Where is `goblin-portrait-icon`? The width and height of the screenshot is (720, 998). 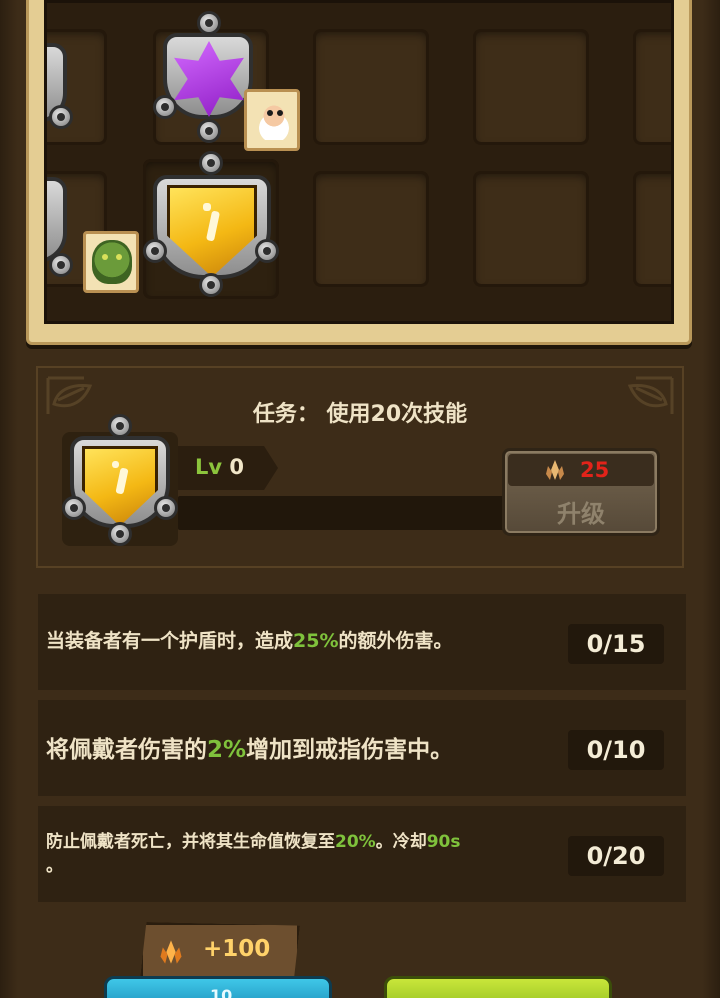 goblin-portrait-icon is located at coordinates (111, 262).